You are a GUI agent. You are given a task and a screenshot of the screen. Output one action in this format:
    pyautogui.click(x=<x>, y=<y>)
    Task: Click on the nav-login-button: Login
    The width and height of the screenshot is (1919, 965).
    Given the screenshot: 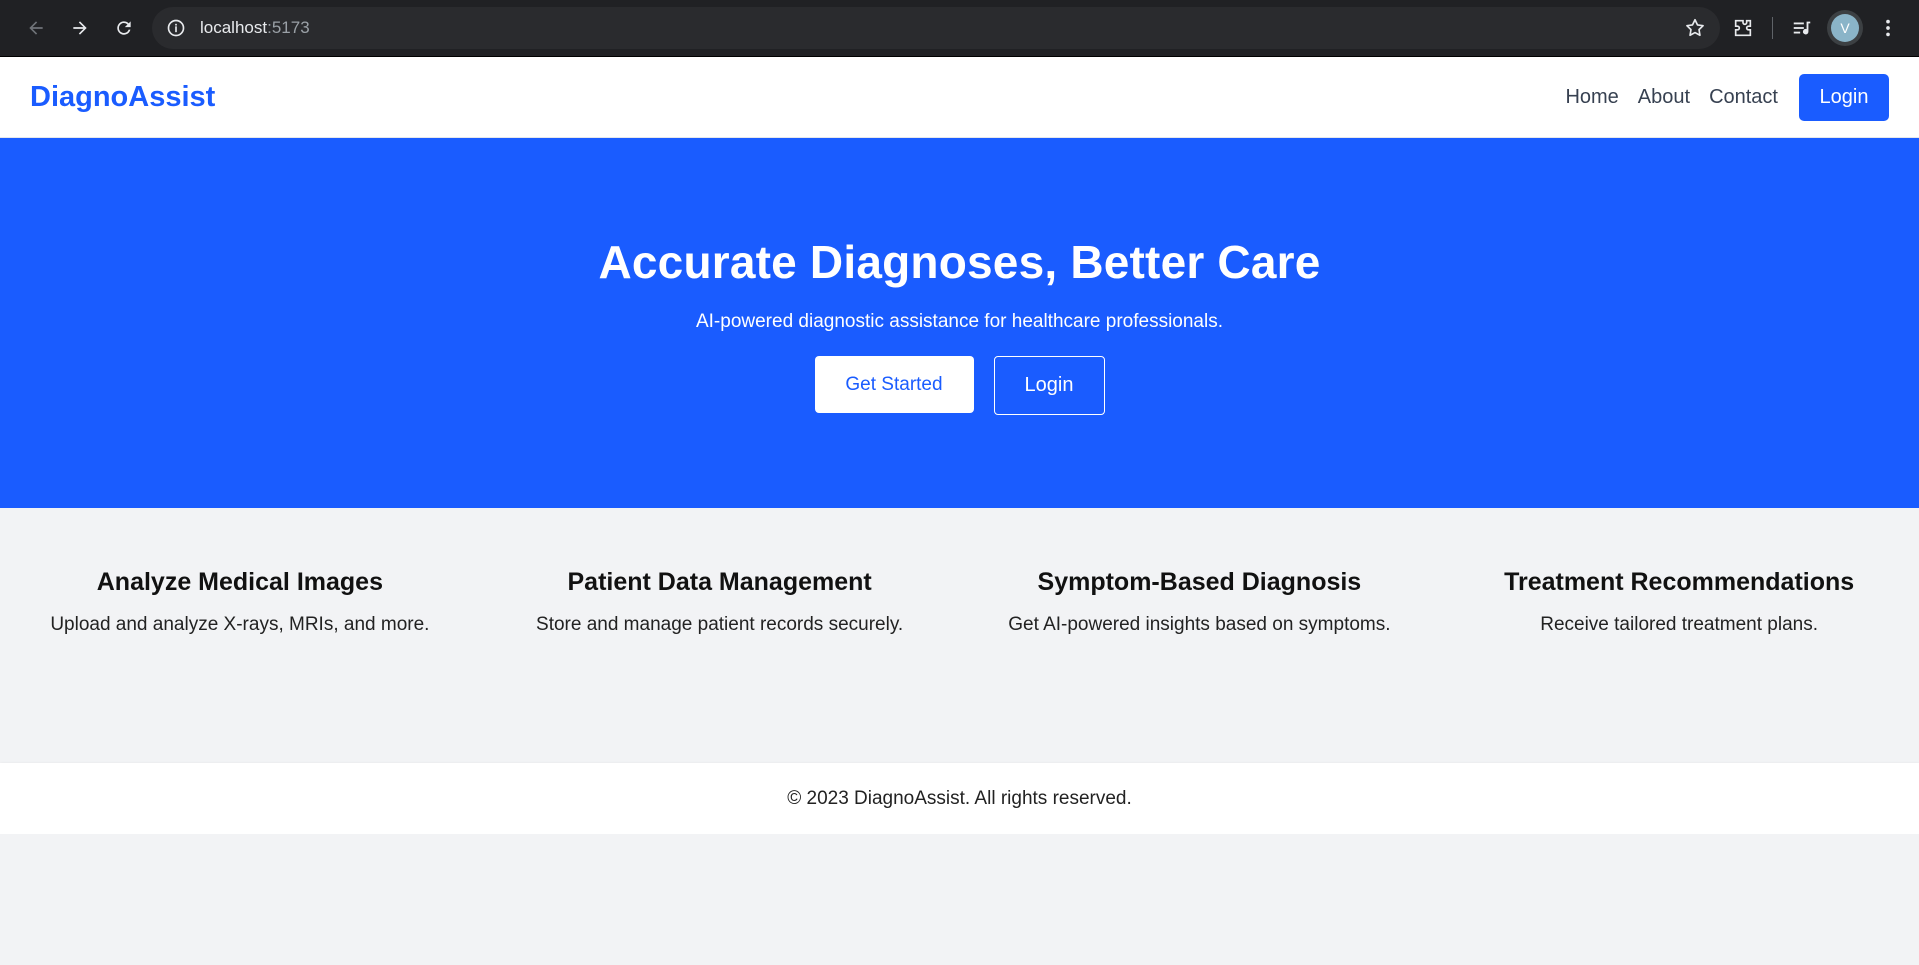 What is the action you would take?
    pyautogui.click(x=1844, y=97)
    